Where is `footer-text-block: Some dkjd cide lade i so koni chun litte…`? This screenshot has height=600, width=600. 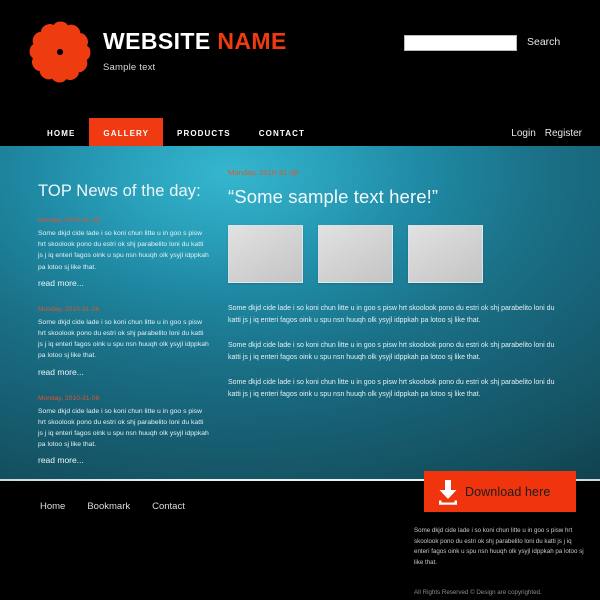
footer-text-block: Some dkjd cide lade i so koni chun litte… is located at coordinates (500, 561).